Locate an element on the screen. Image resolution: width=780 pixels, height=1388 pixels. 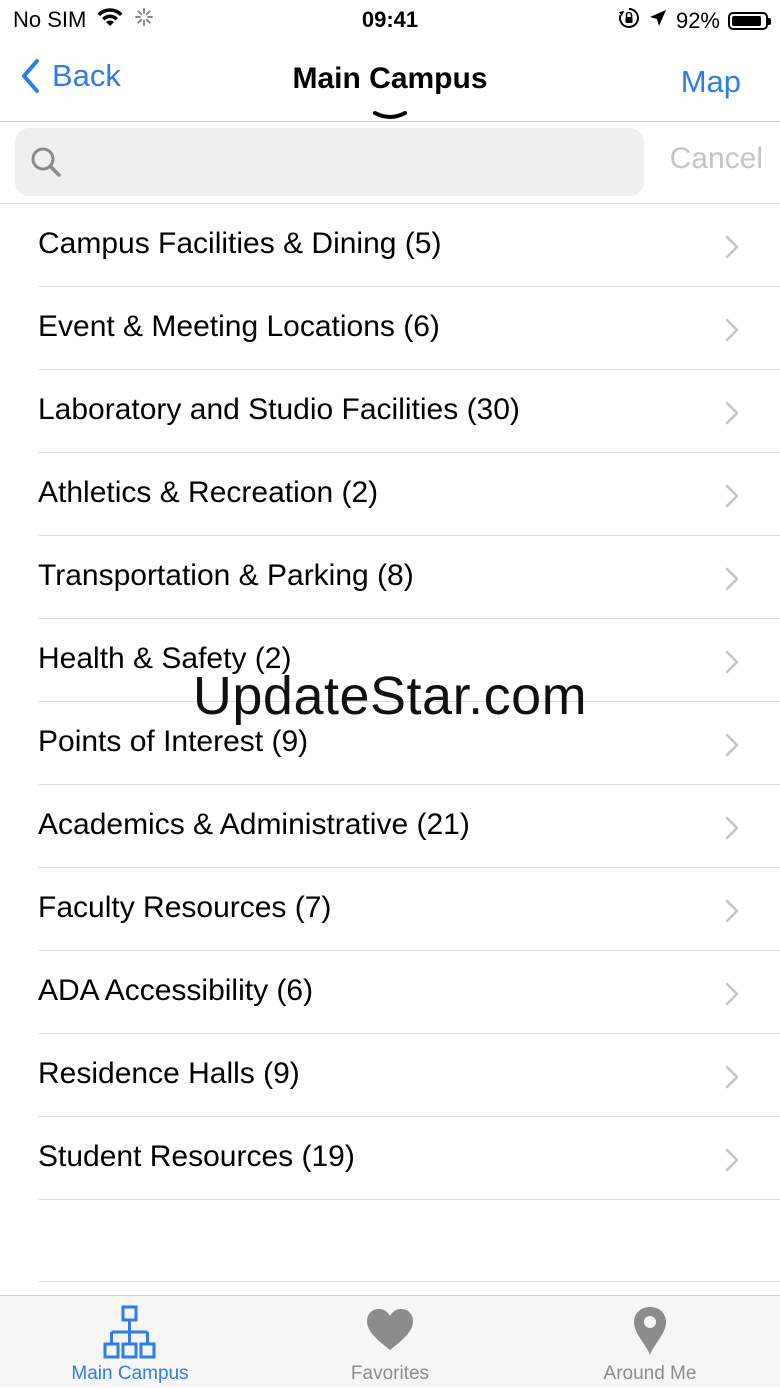
status-bar: No SIM 09:41 92% is located at coordinates (390, 20).